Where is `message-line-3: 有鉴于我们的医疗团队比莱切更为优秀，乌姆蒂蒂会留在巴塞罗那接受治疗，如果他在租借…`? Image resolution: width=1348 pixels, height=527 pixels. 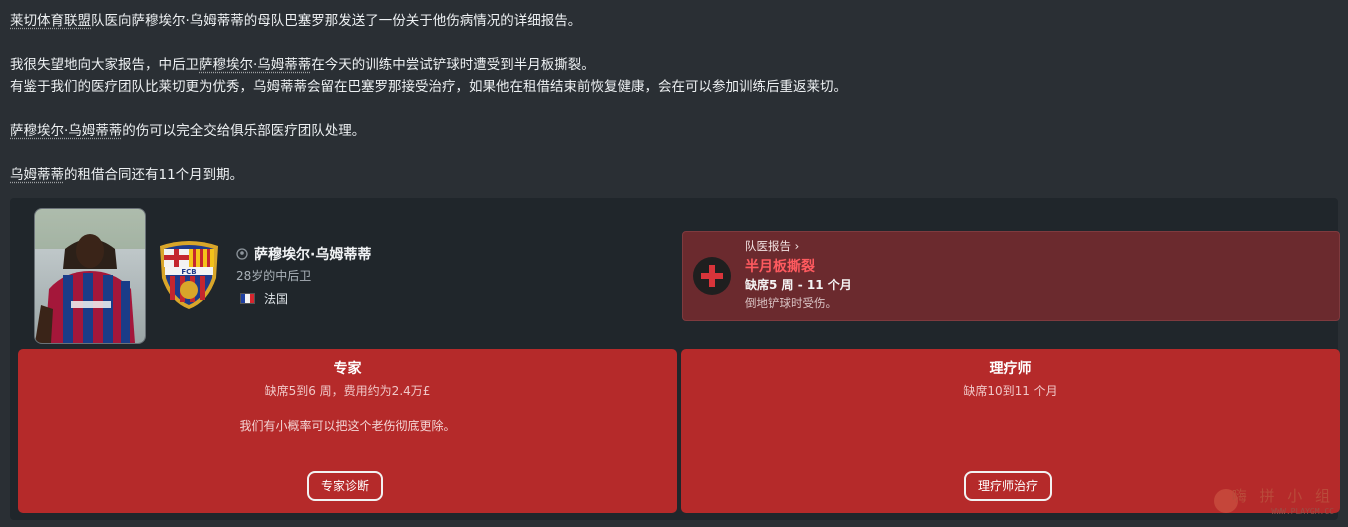 message-line-3: 有鉴于我们的医疗团队比莱切更为优秀，乌姆蒂蒂会留在巴塞罗那接受治疗，如果他在租借… is located at coordinates (428, 87).